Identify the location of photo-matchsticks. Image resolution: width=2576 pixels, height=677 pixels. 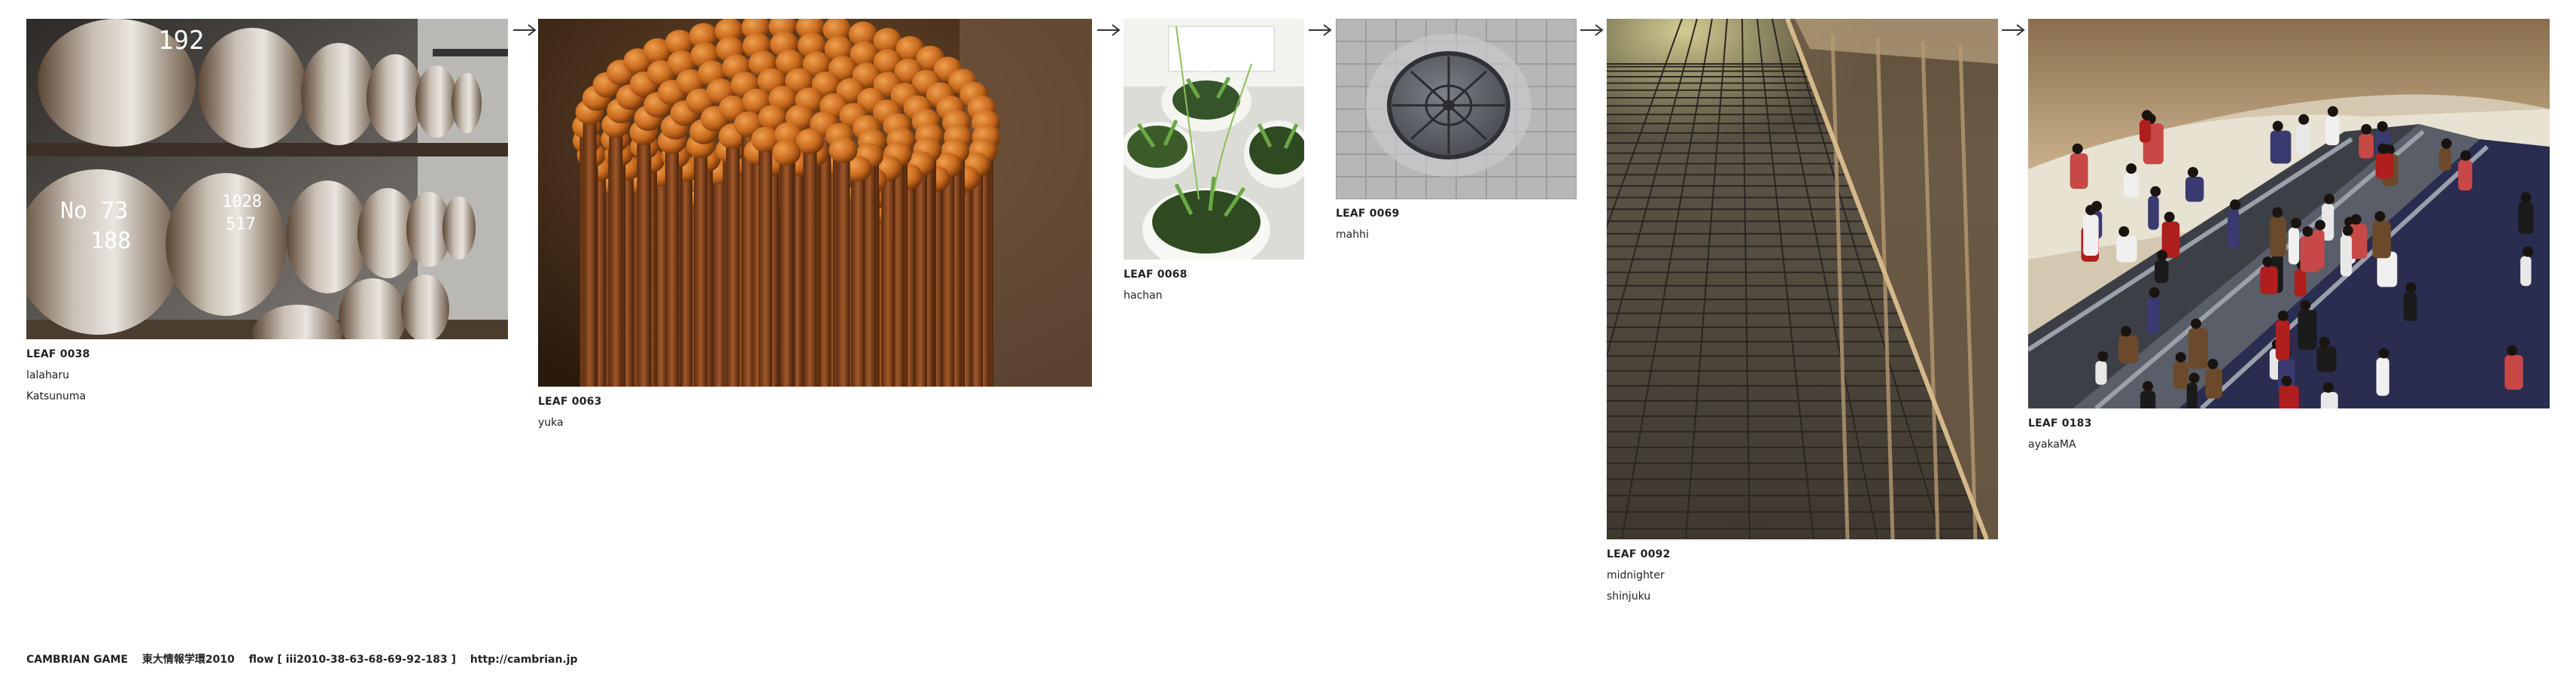
(815, 203).